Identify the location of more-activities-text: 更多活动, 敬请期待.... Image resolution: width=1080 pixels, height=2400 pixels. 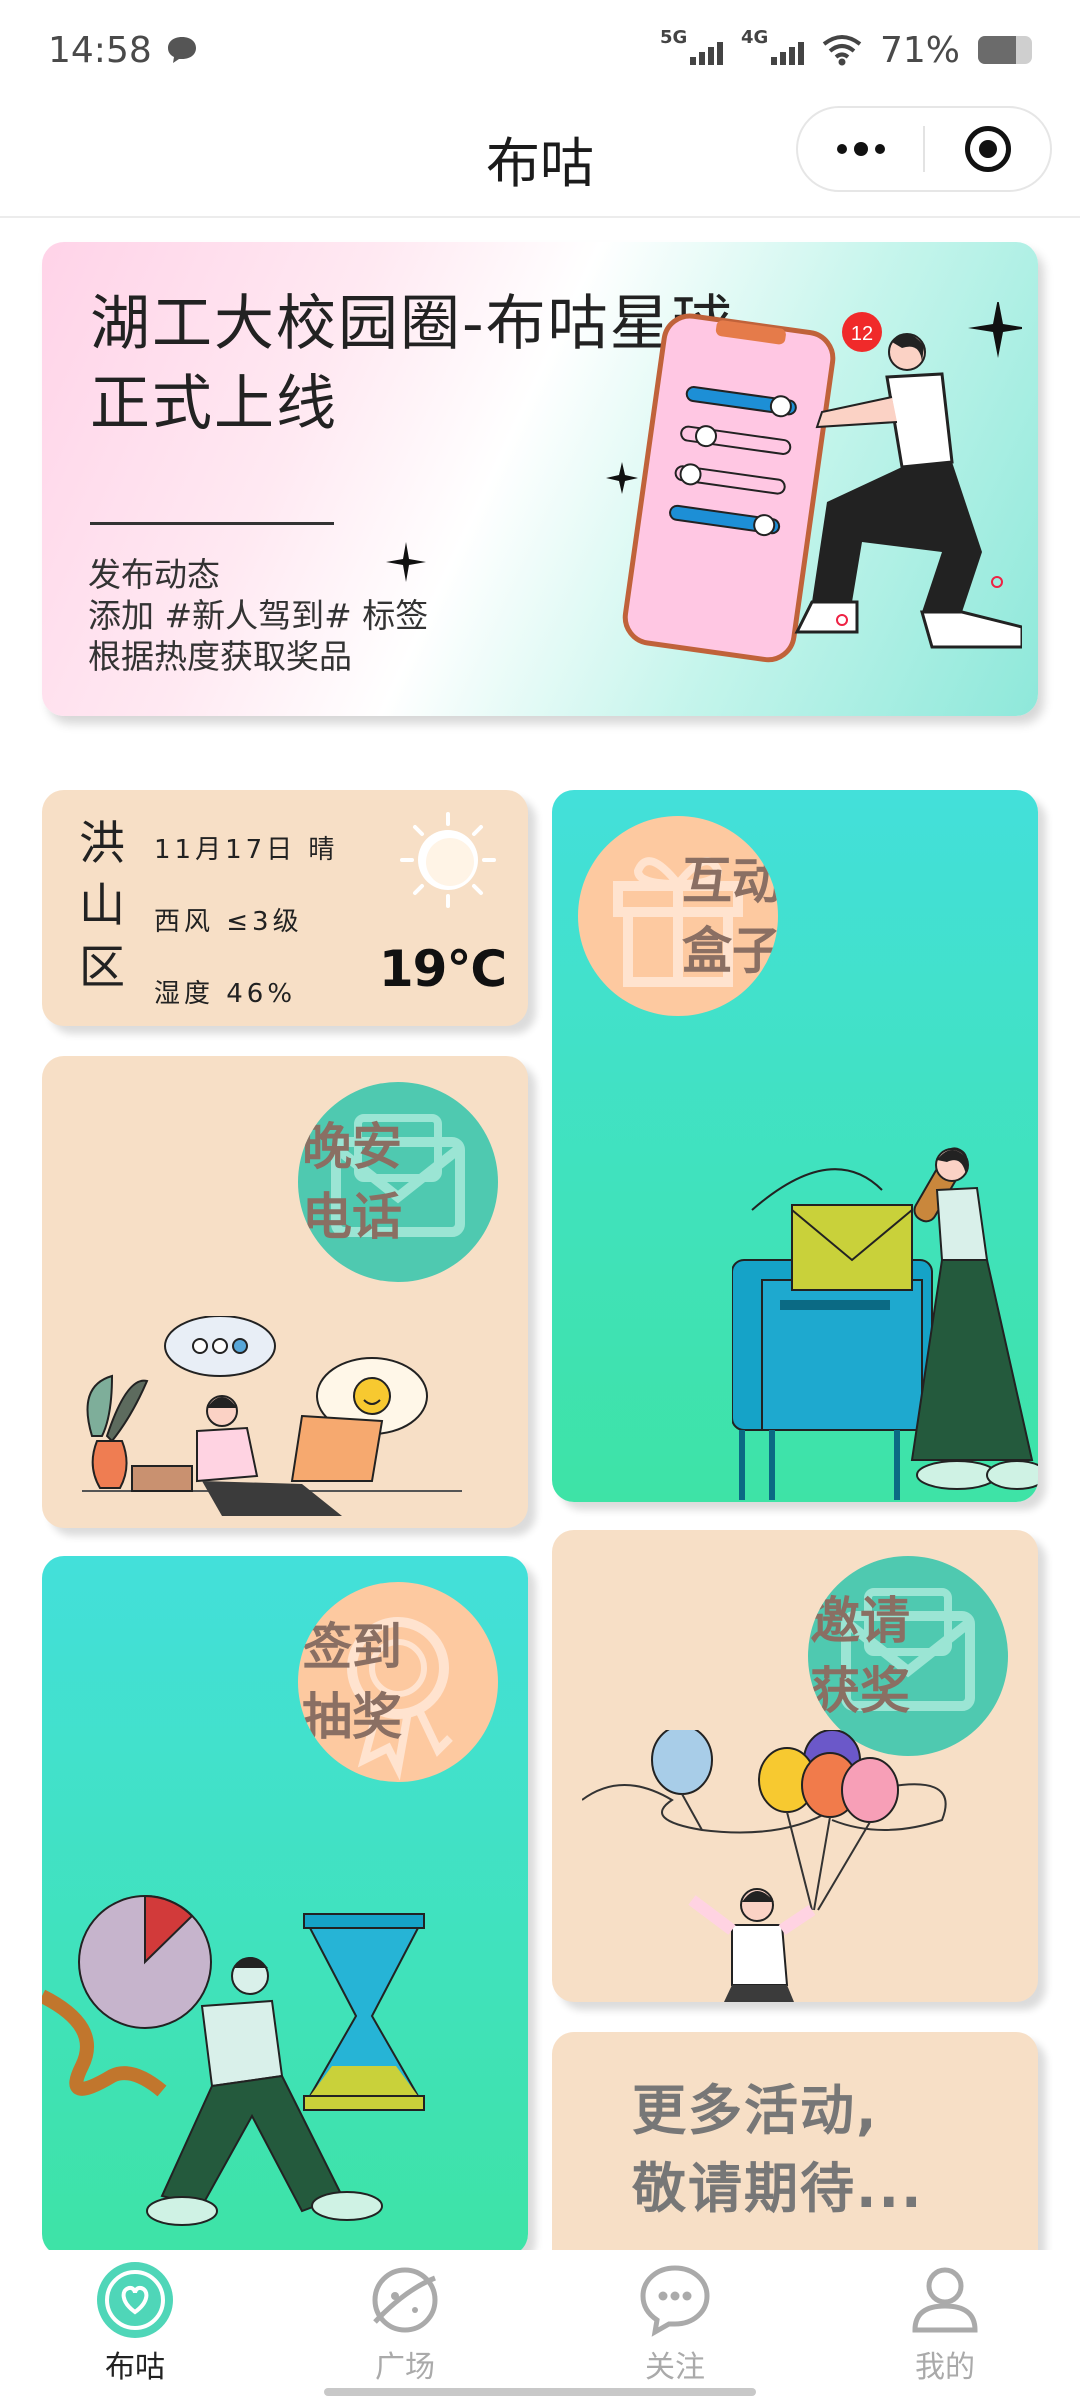
(778, 2149).